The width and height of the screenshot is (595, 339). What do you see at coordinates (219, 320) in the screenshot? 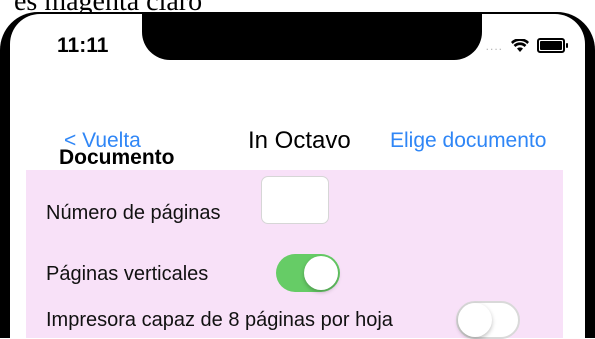
I see `eight-pages-printer-label: Impresora capaz de 8 páginas por hoja` at bounding box center [219, 320].